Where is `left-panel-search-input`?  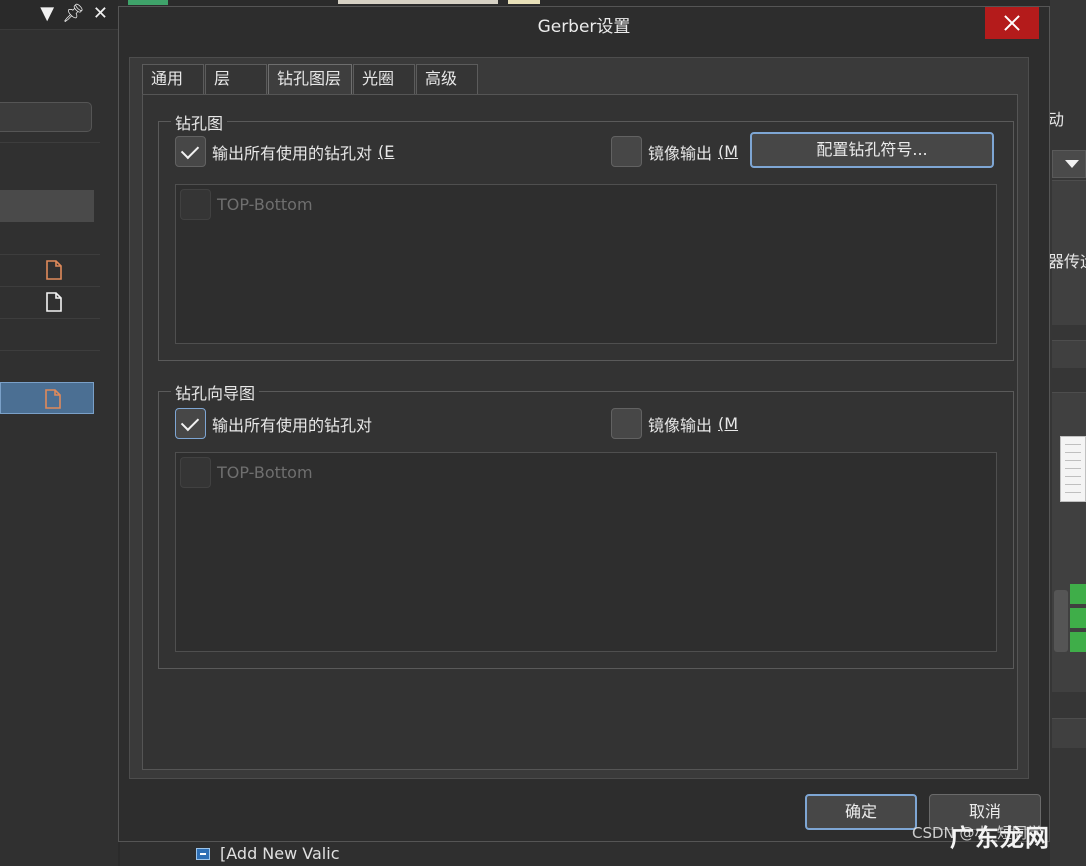
left-panel-search-input is located at coordinates (46, 117).